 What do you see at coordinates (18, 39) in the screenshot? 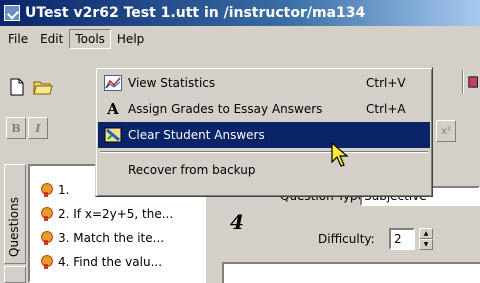
I see `menu-file: File` at bounding box center [18, 39].